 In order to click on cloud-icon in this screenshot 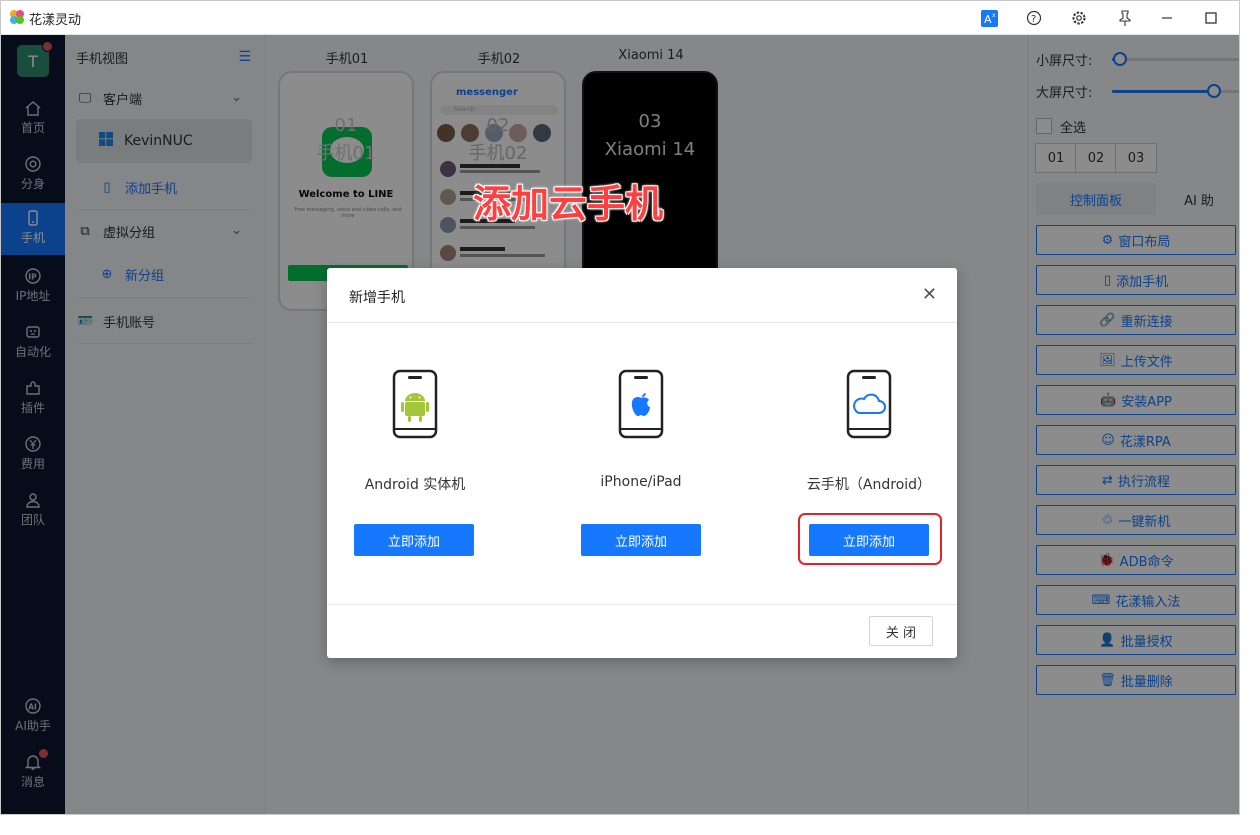, I will do `click(869, 404)`.